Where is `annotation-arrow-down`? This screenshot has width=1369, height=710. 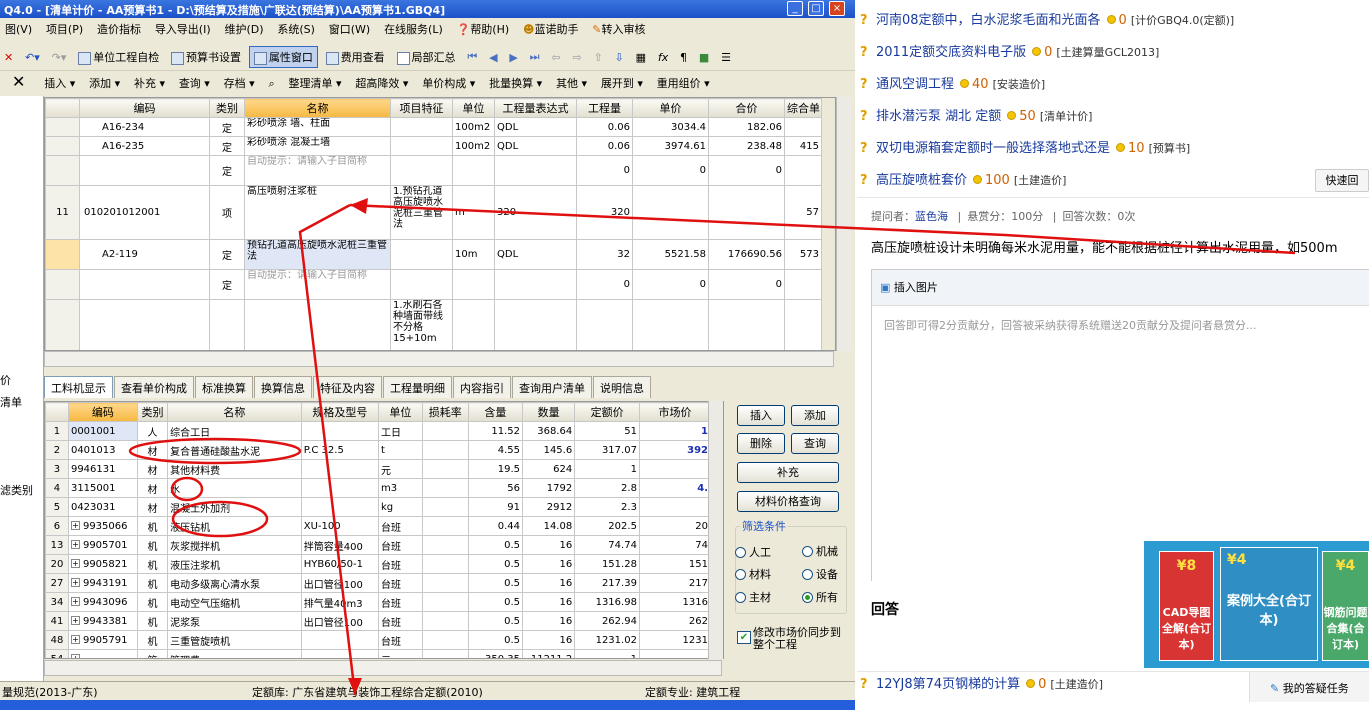
annotation-arrow-down is located at coordinates (327, 449).